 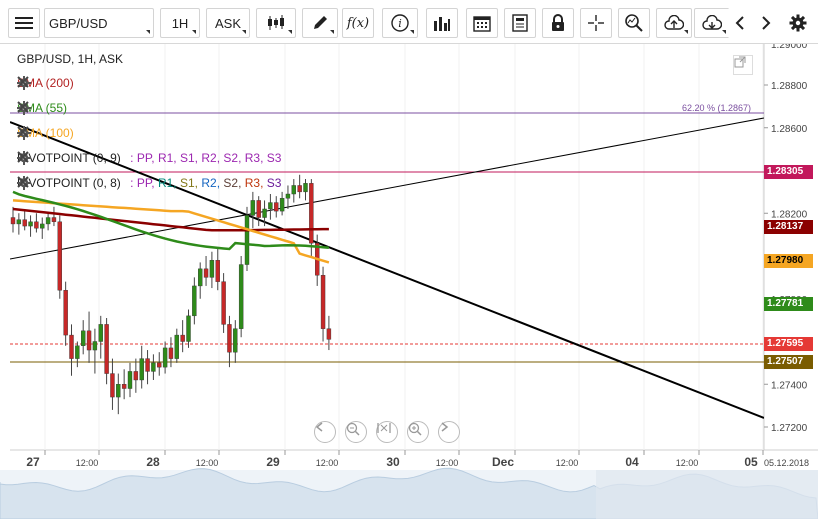 I want to click on timeframe-select: 1H, so click(x=180, y=23).